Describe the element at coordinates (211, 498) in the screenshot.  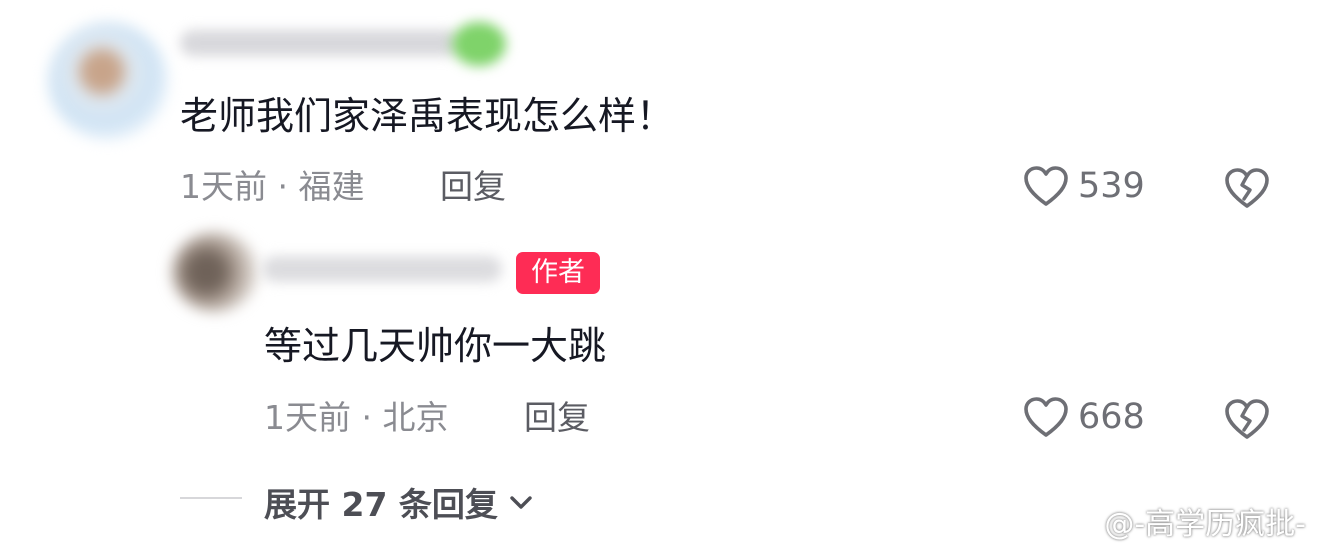
I see `expand-divider-line` at that location.